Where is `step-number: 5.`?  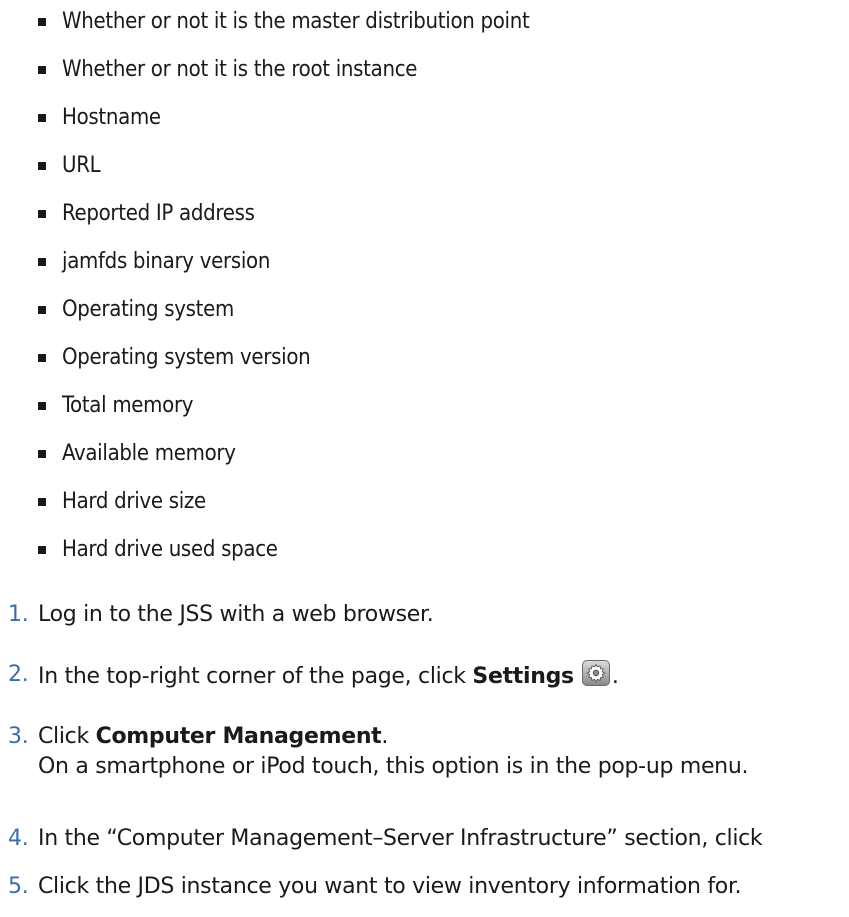 step-number: 5. is located at coordinates (18, 886).